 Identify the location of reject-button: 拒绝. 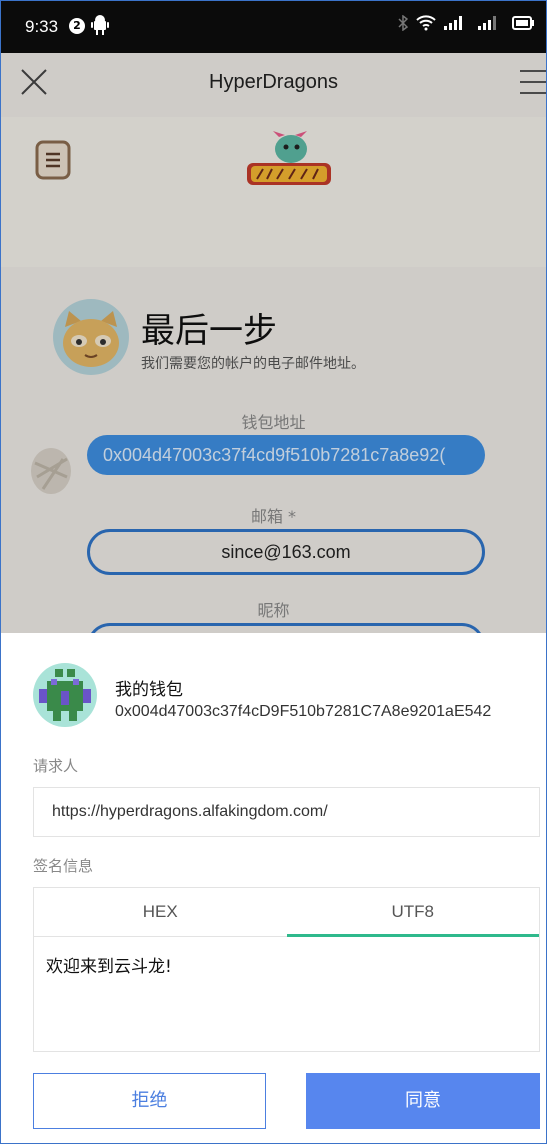
(149, 1101).